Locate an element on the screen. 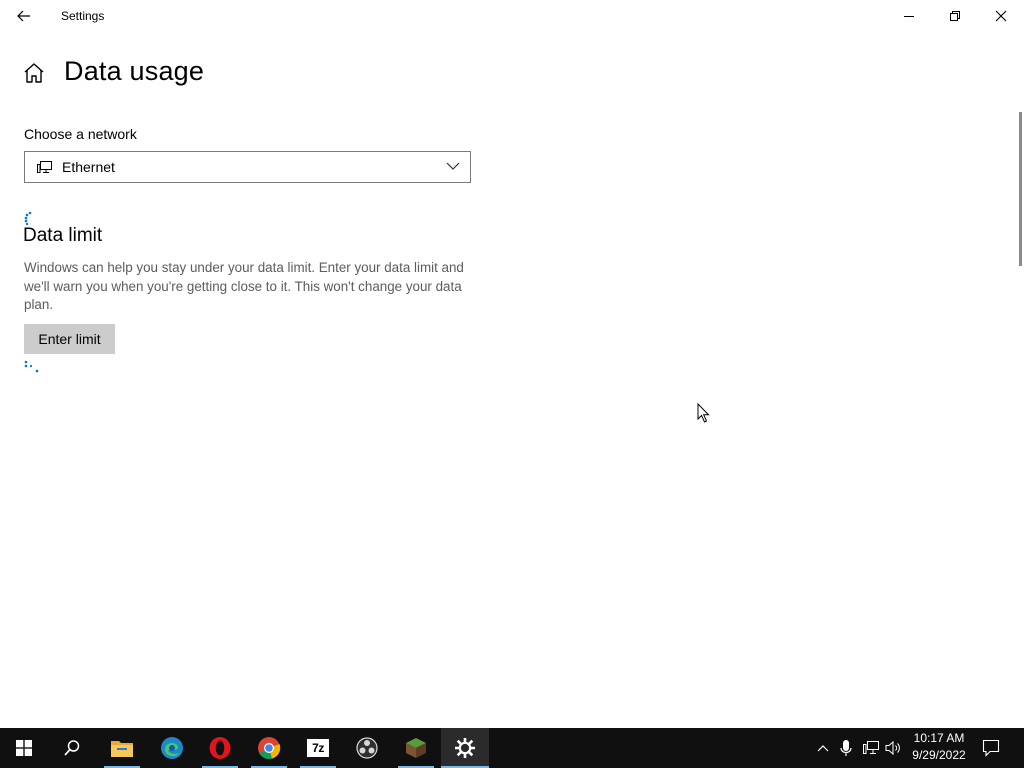  taskbar-opera is located at coordinates (220, 748).